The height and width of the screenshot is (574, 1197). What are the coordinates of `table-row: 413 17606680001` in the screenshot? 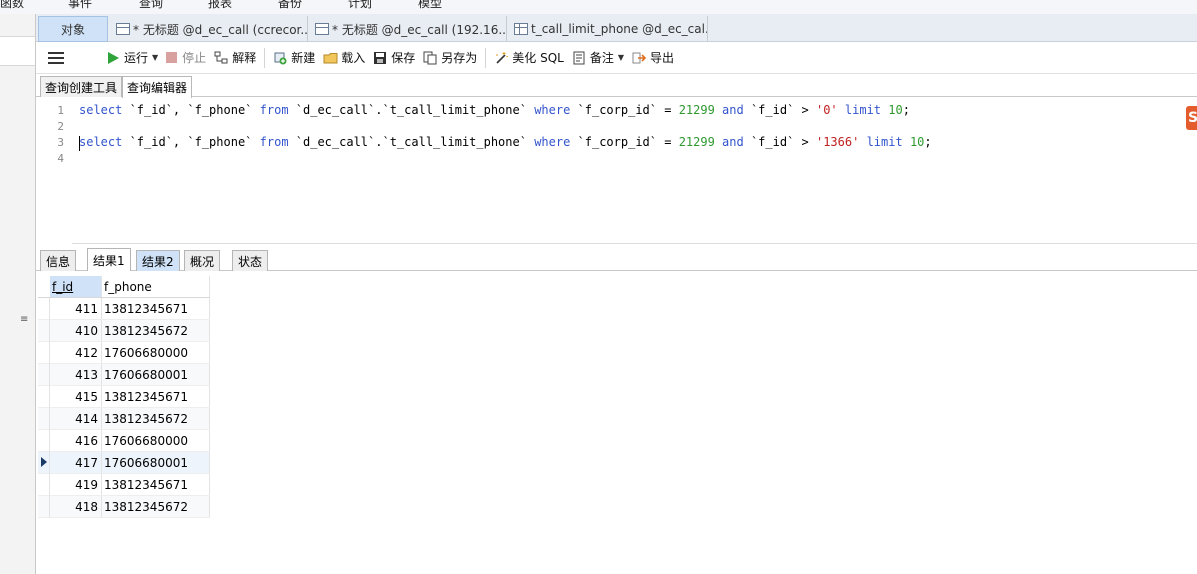 It's located at (124, 375).